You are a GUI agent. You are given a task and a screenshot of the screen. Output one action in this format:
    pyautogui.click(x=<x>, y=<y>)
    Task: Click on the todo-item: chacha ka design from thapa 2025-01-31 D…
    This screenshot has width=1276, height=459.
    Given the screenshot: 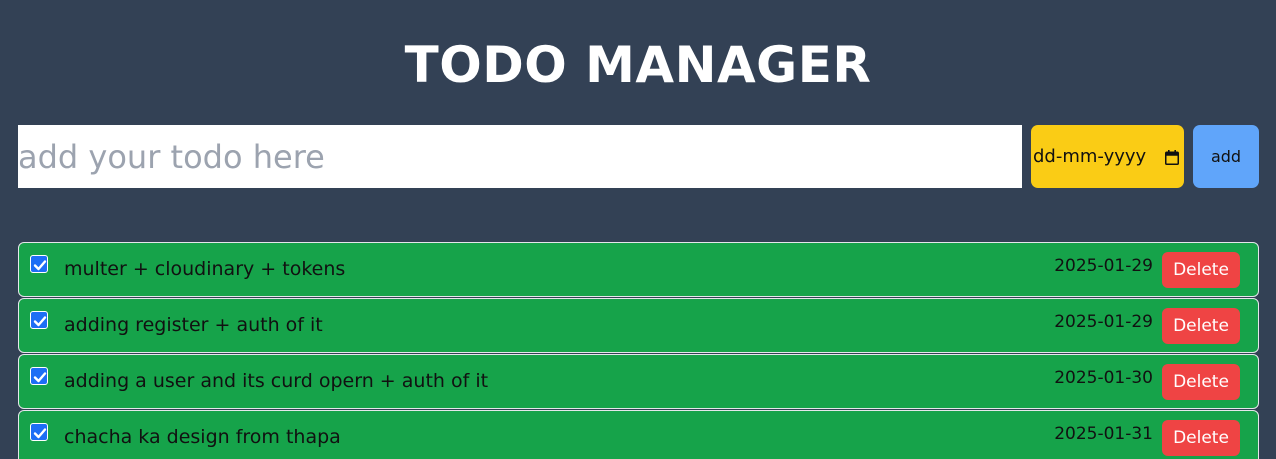 What is the action you would take?
    pyautogui.click(x=638, y=434)
    